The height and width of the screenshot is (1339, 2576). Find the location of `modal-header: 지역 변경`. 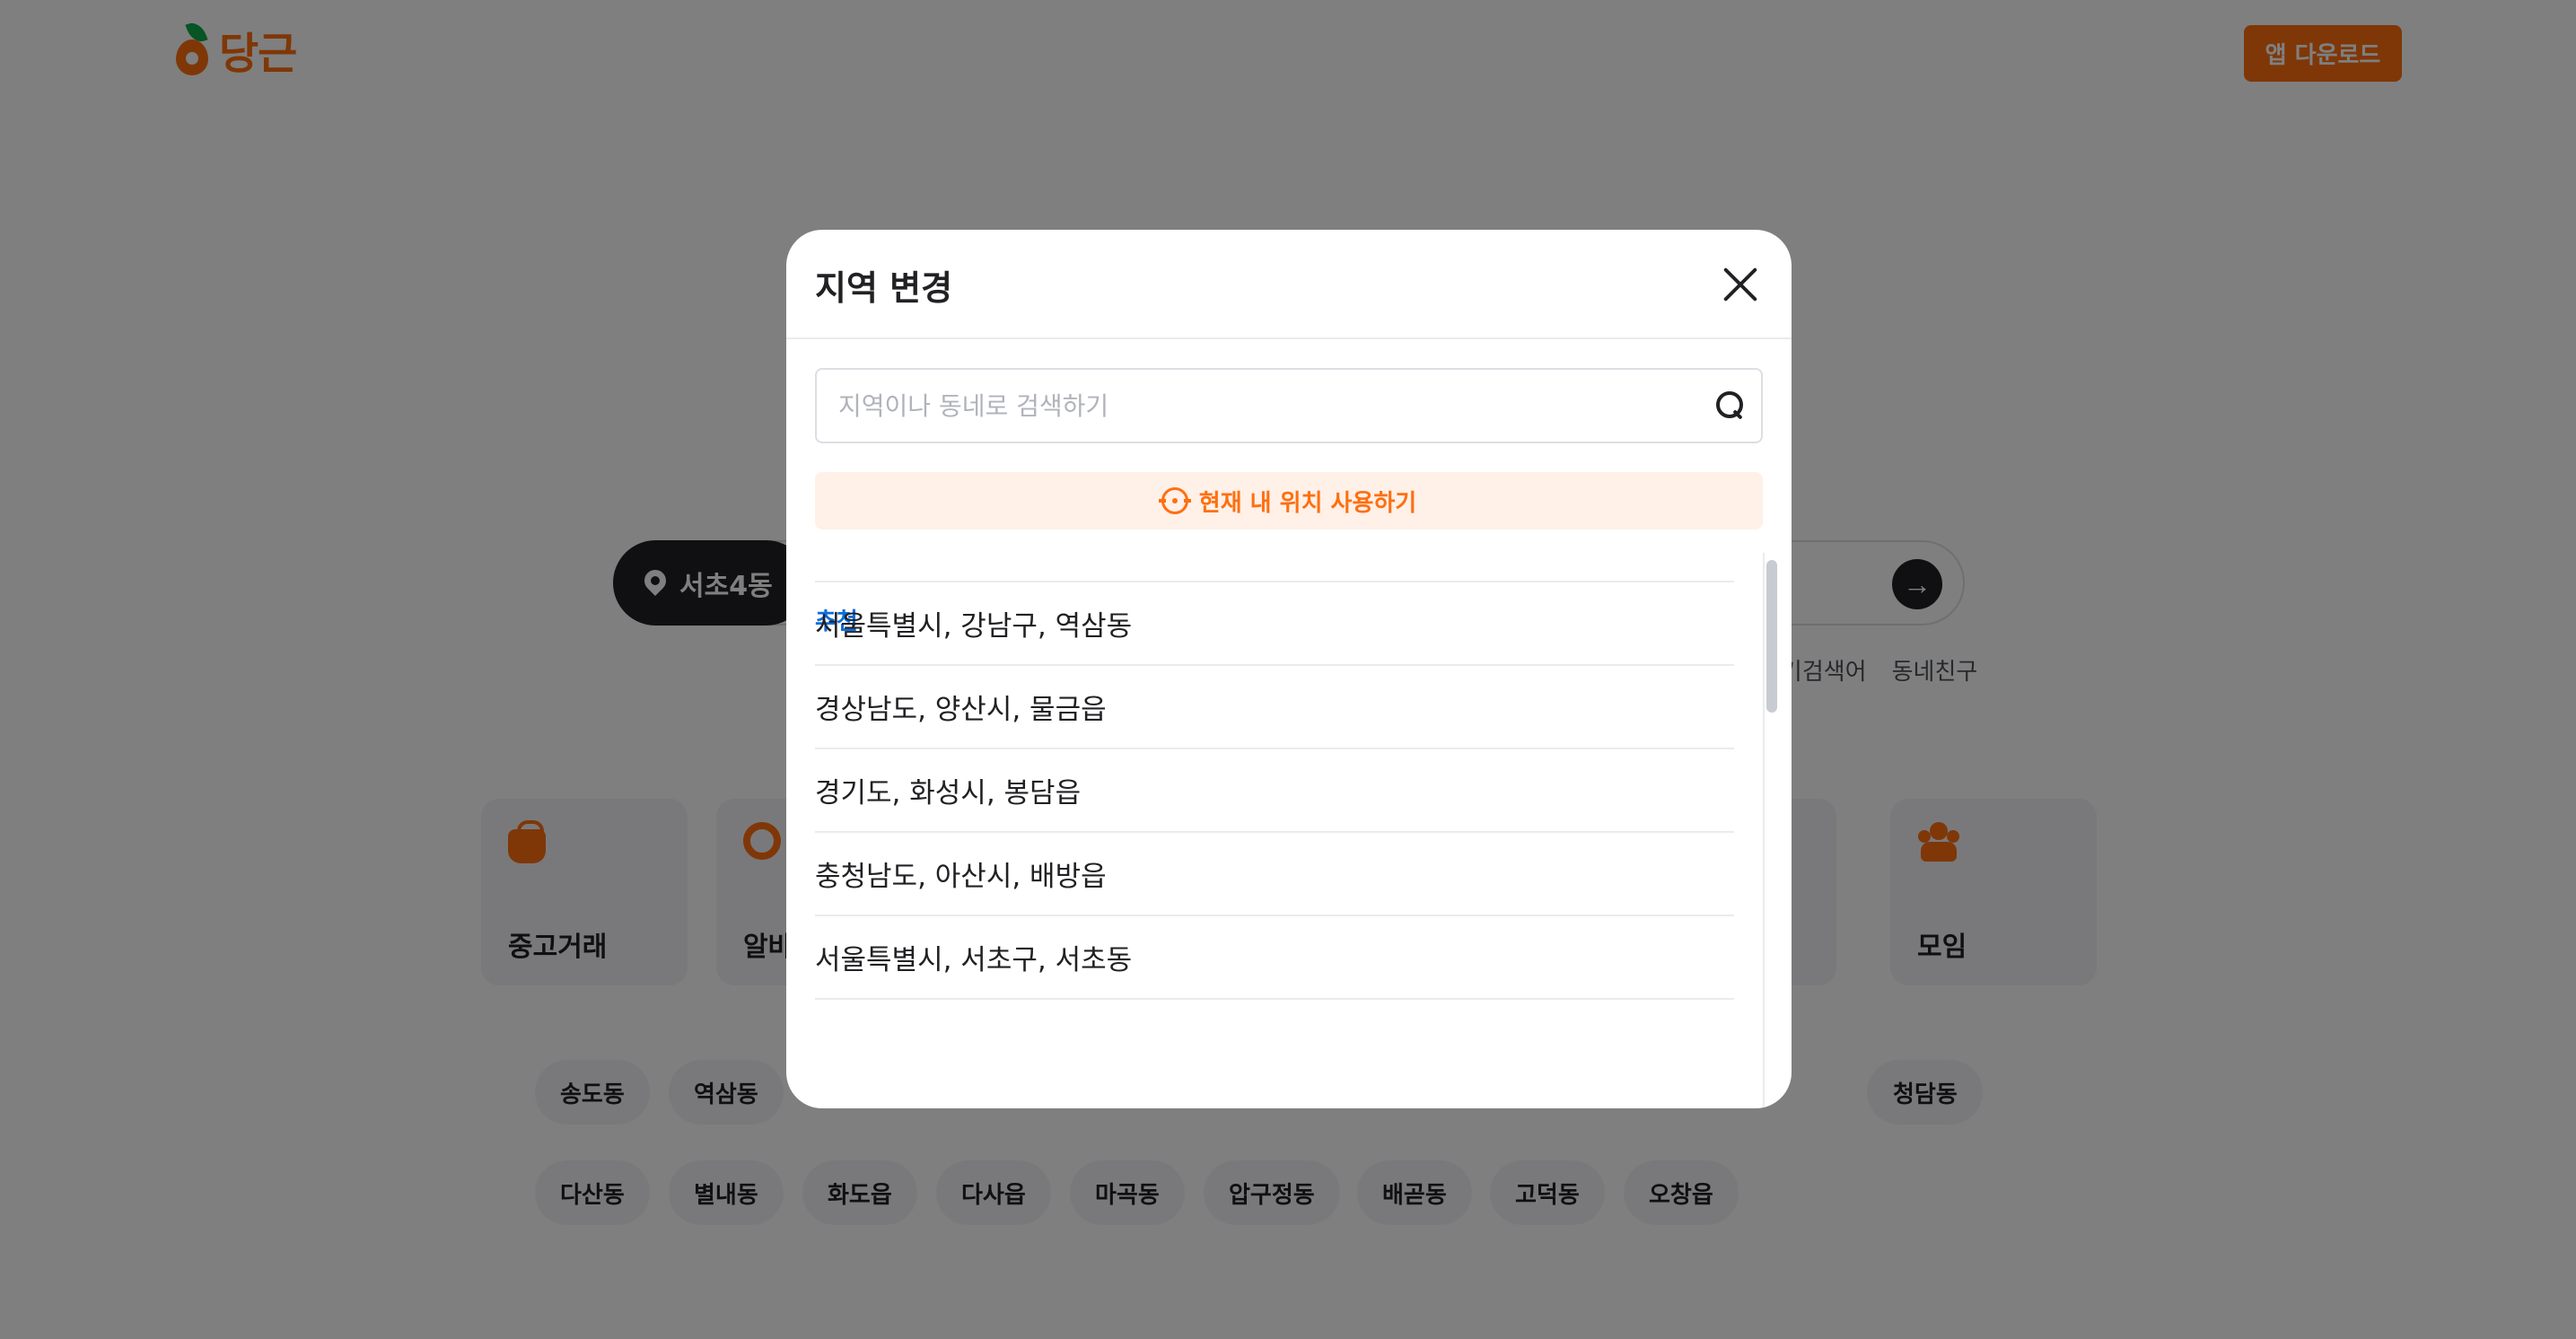

modal-header: 지역 변경 is located at coordinates (1289, 284).